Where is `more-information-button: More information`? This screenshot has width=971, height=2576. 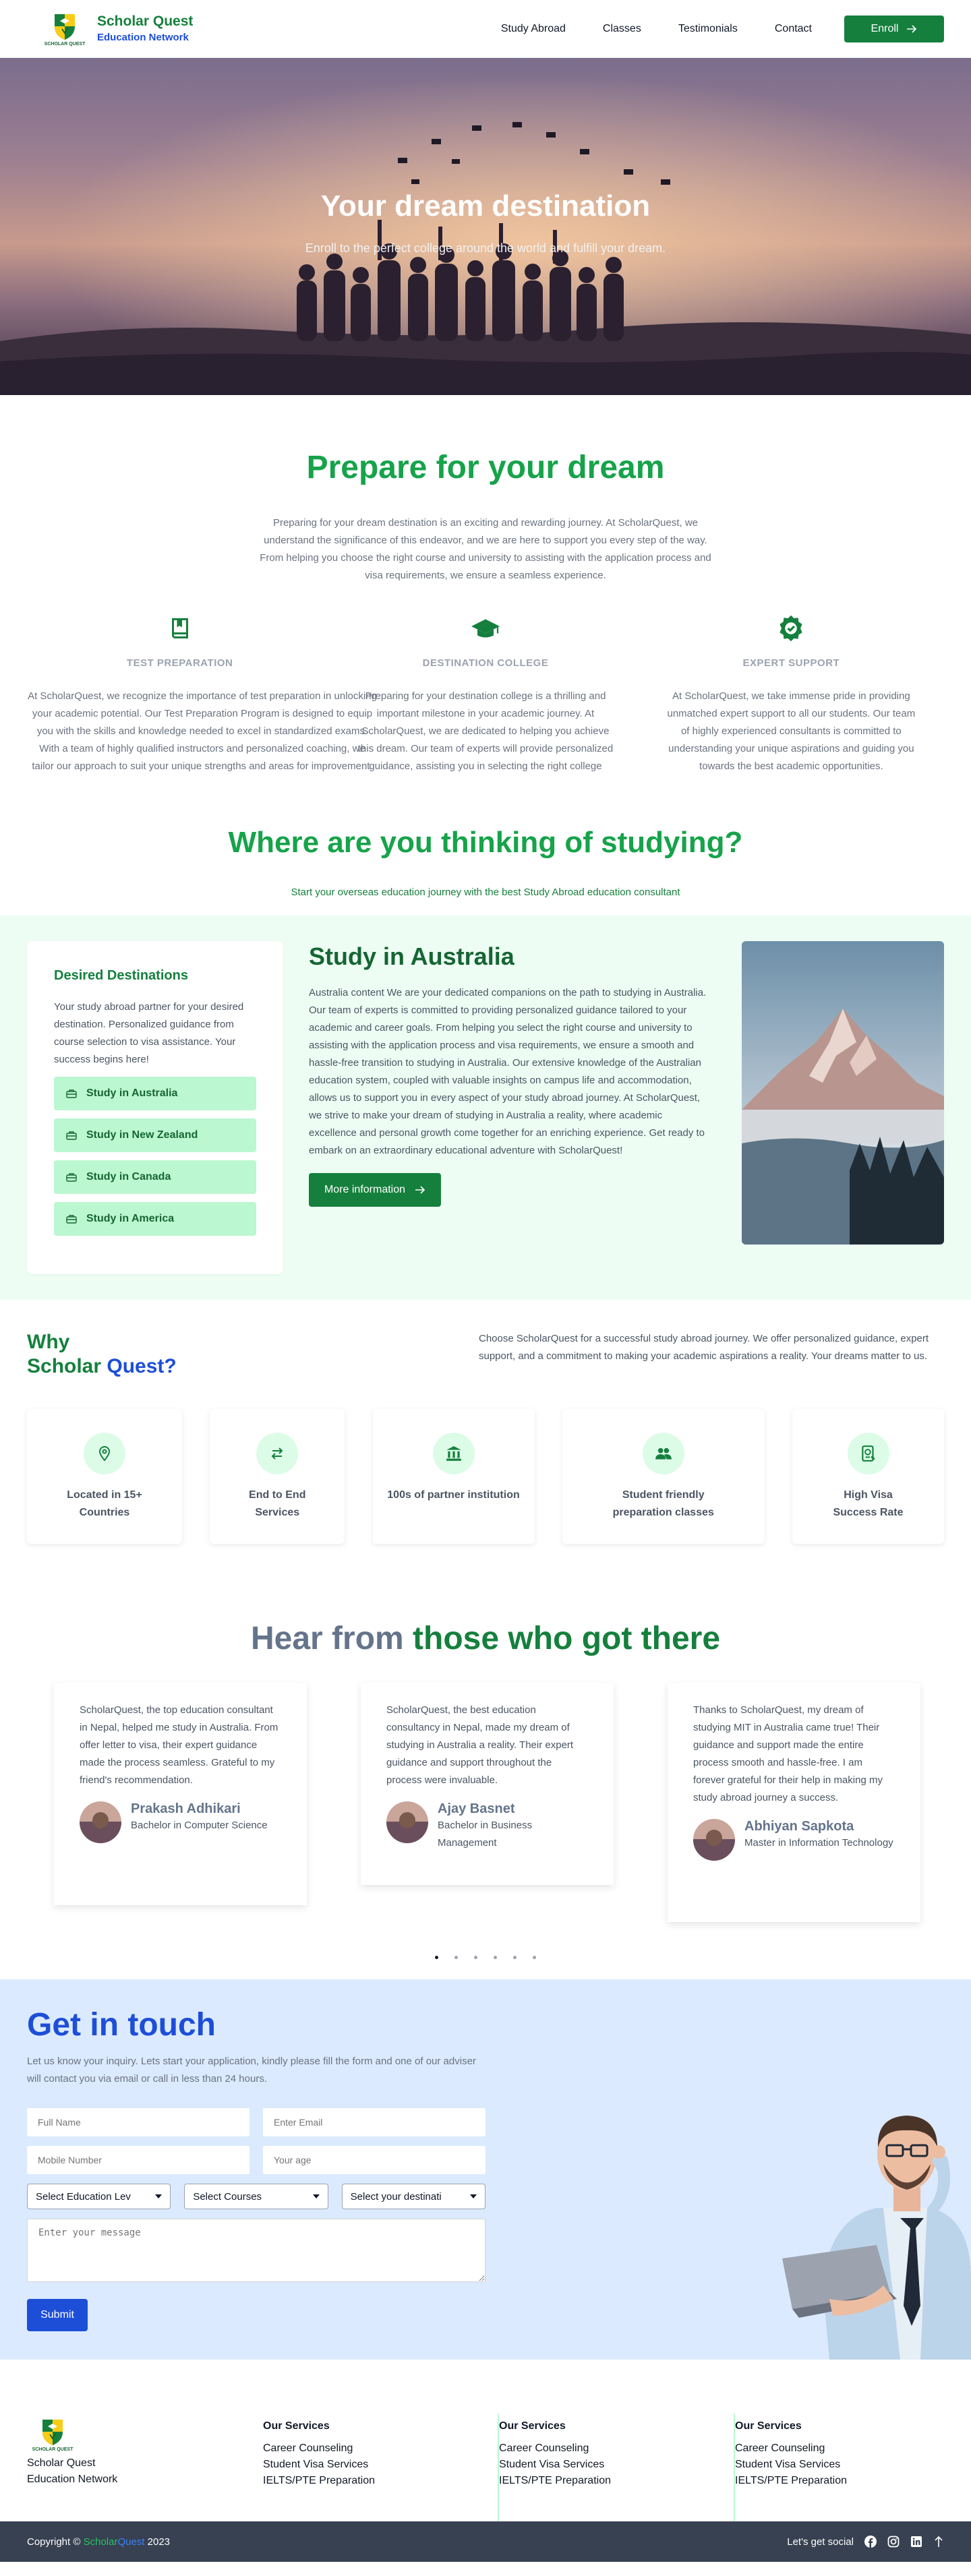
more-information-button: More information is located at coordinates (375, 1190).